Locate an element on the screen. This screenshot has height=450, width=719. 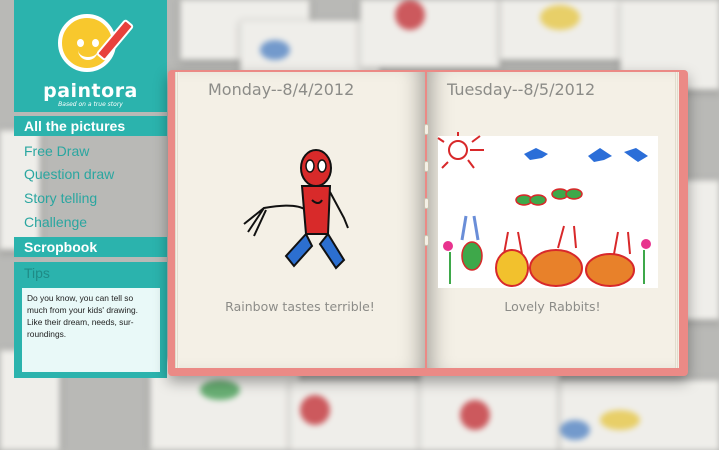
nav-item-all-pictures: All the pictures is located at coordinates (90, 126).